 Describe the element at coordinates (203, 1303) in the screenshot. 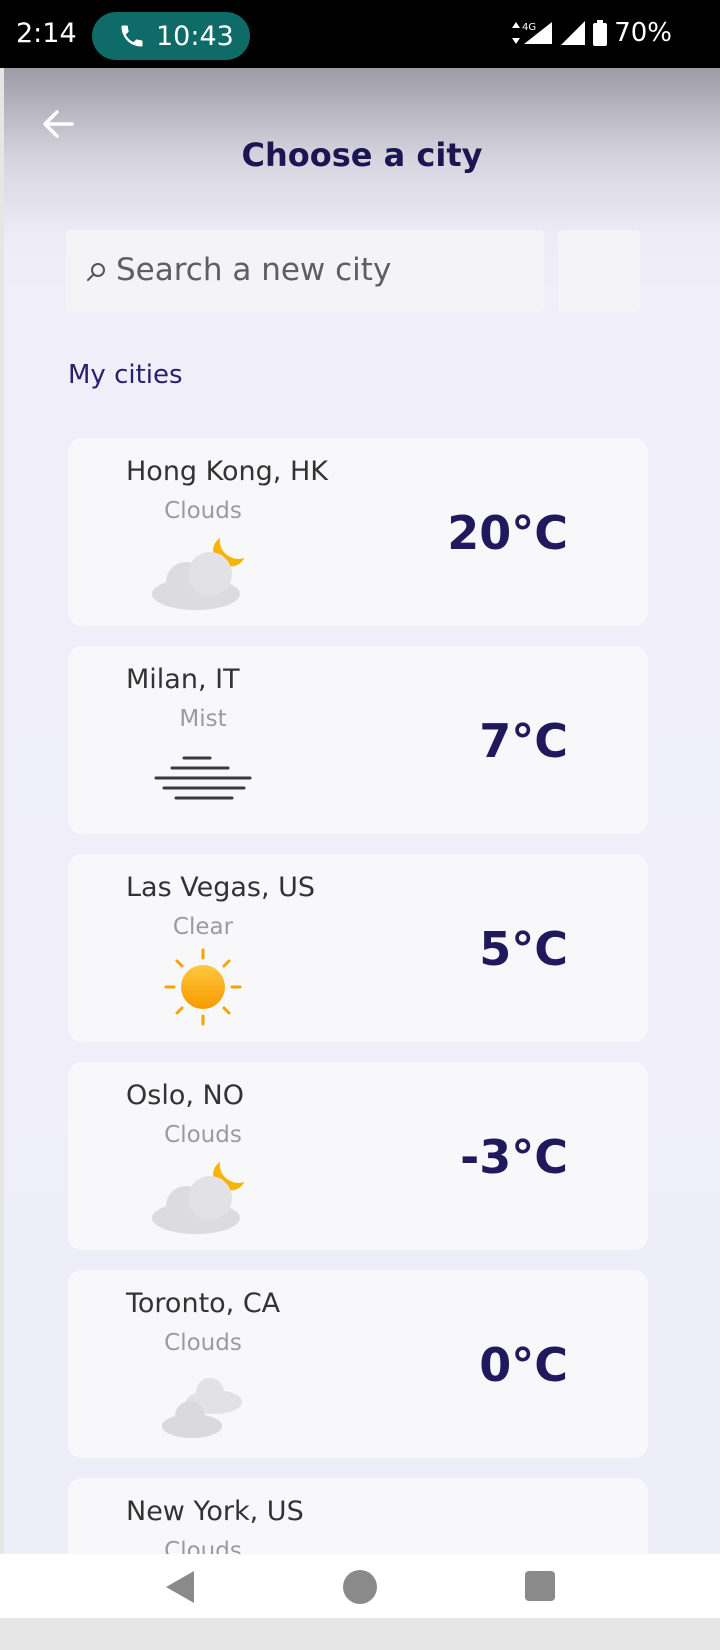

I see `city-name: Toronto, CA` at that location.